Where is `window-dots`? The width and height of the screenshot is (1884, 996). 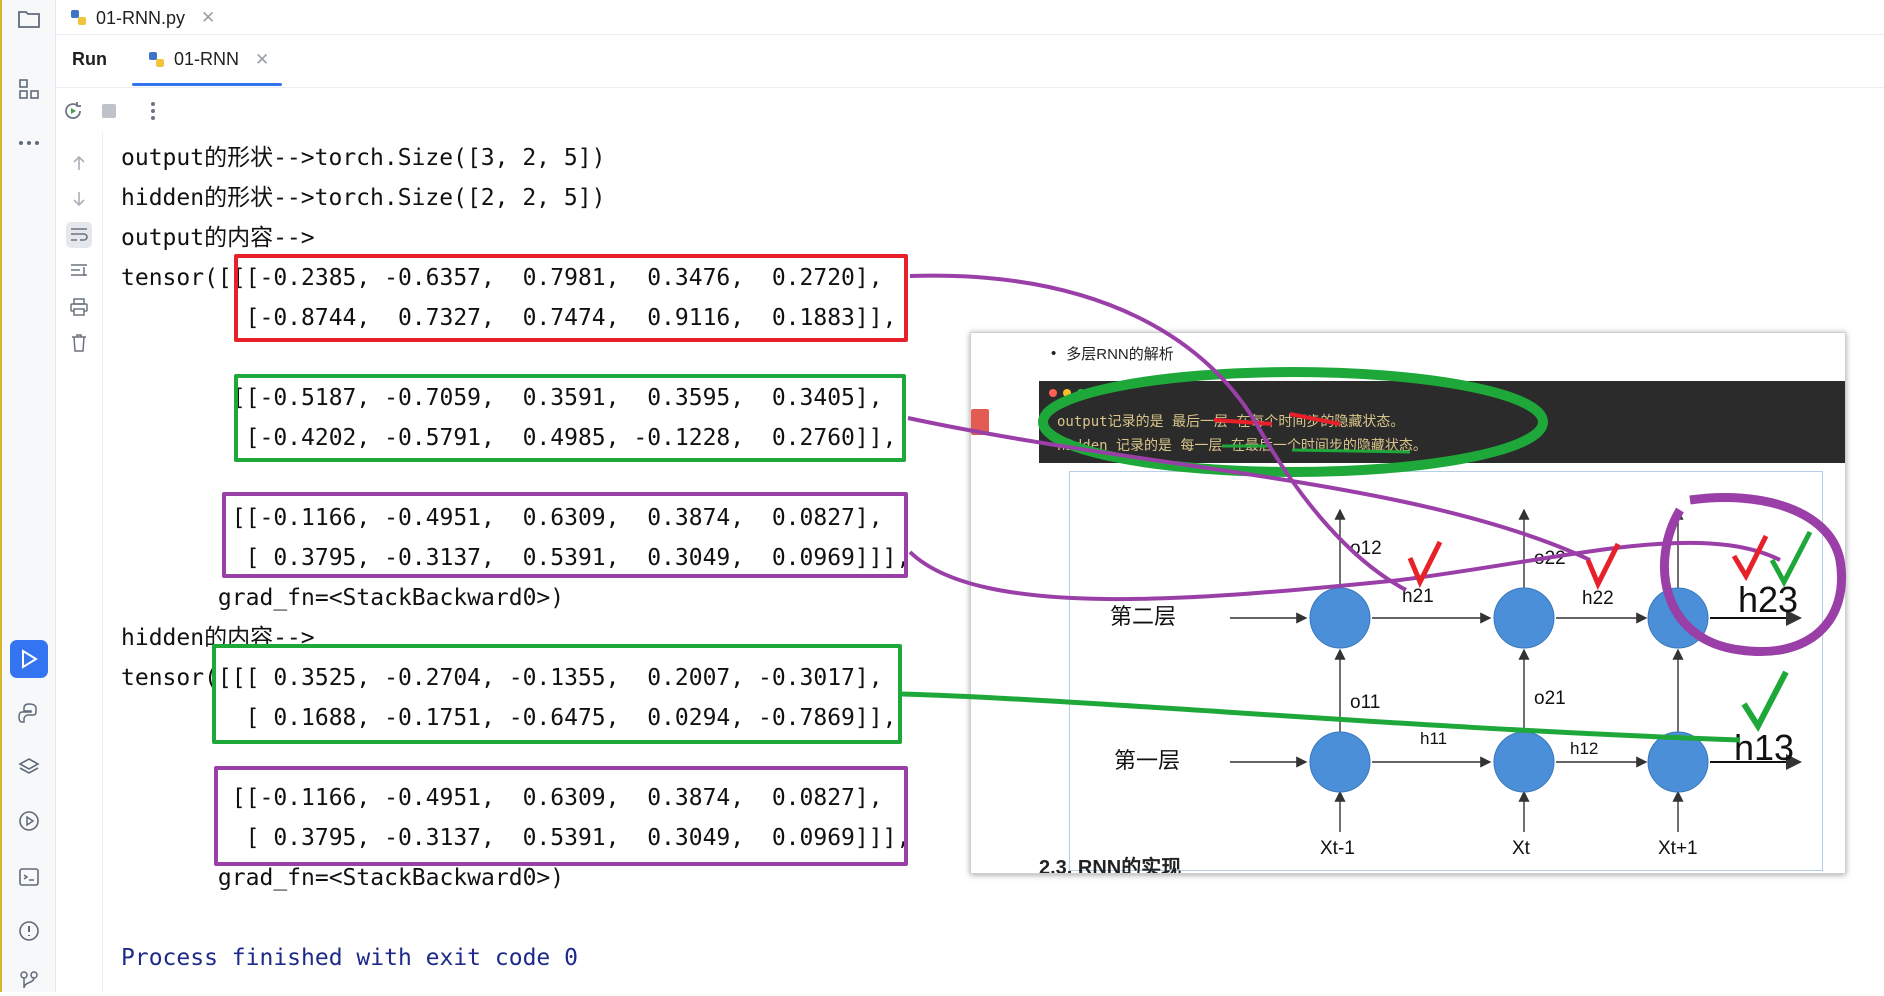
window-dots is located at coordinates (1067, 393).